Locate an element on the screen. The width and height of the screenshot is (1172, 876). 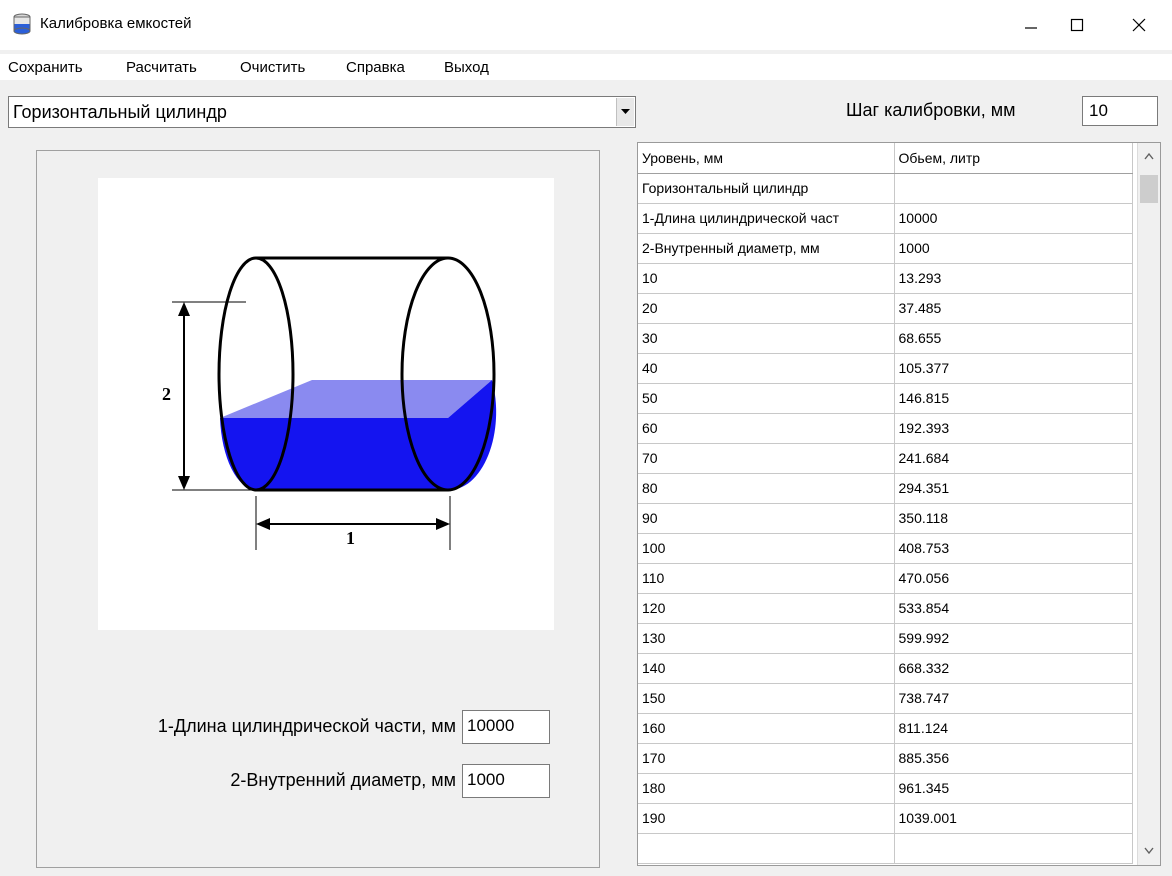
table-row: 1-Длина цилиндрической част 10000 is located at coordinates (885, 218).